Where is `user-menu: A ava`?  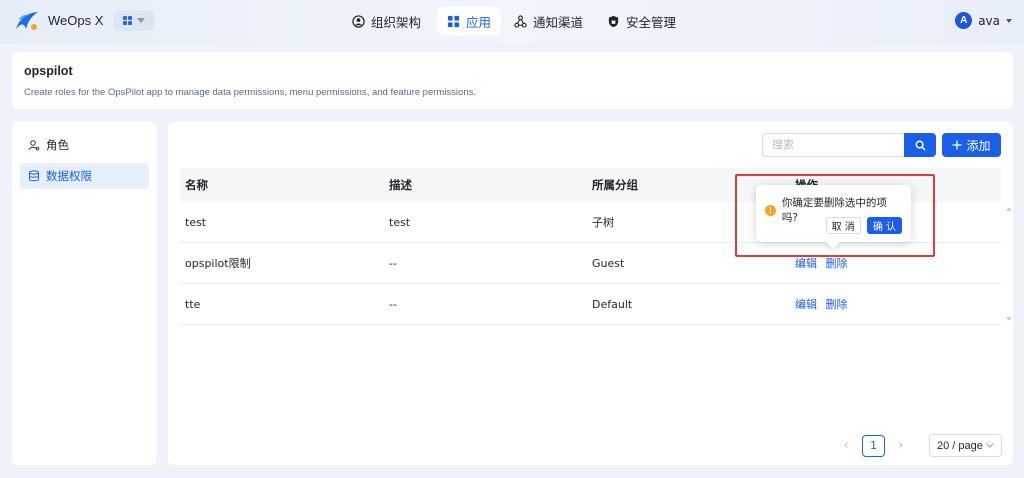 user-menu: A ava is located at coordinates (983, 20).